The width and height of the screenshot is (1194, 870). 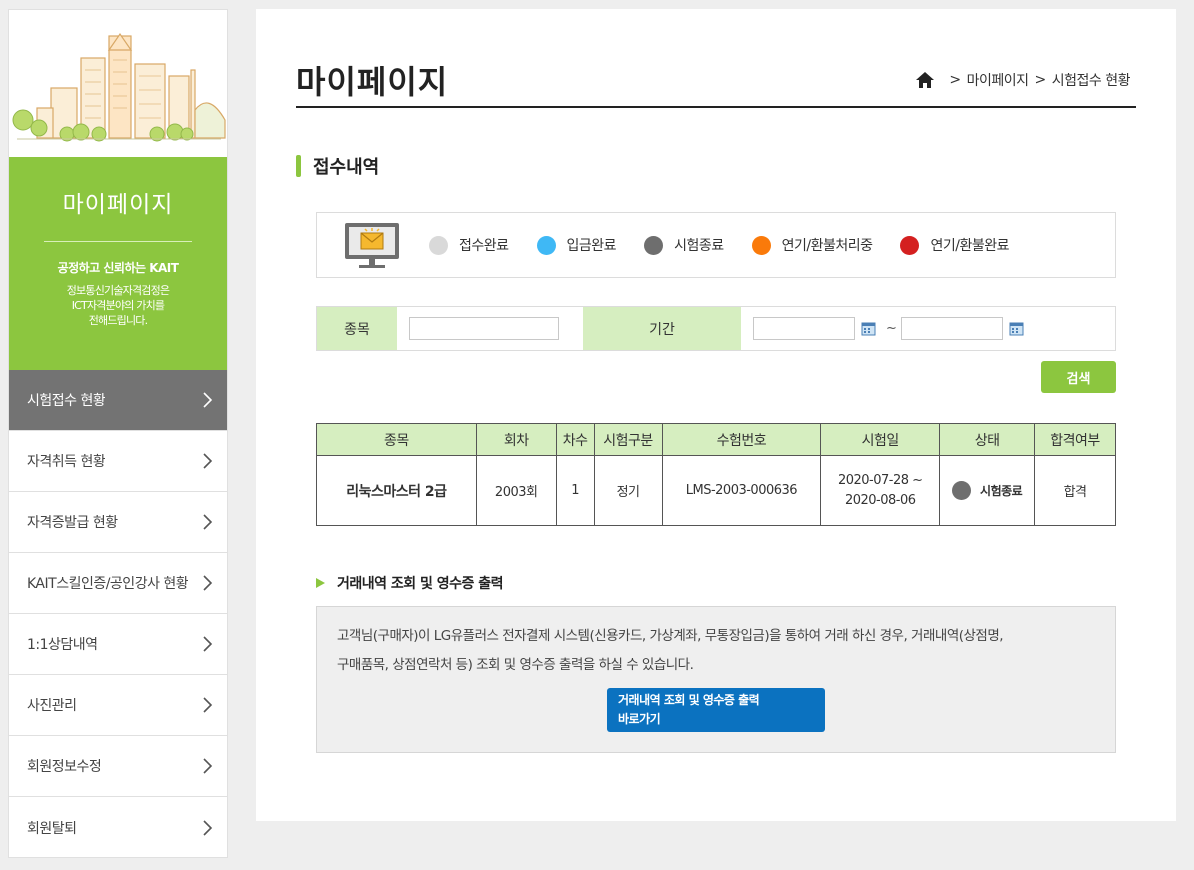 I want to click on sidebar-desc-line: 정보통신기술자격검정은, so click(x=118, y=290).